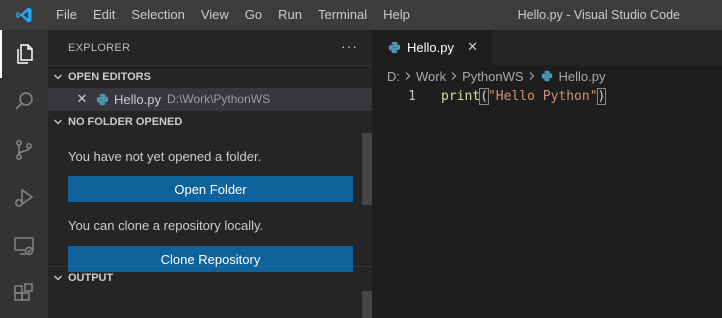 The height and width of the screenshot is (318, 722). I want to click on breadcrumb-work: Work, so click(431, 76).